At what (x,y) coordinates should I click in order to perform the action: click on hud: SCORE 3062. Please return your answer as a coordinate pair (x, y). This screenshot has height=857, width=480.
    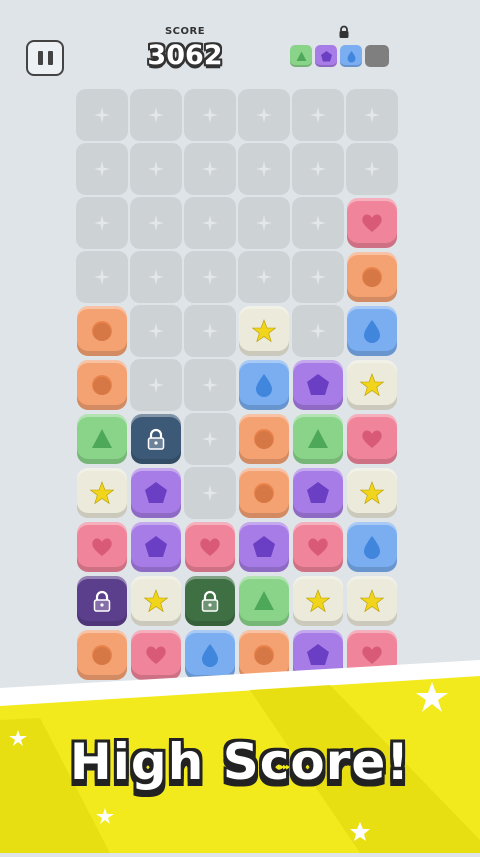
    Looking at the image, I should click on (240, 45).